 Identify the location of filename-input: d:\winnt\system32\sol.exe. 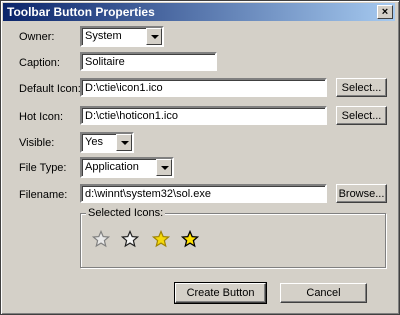
(203, 193).